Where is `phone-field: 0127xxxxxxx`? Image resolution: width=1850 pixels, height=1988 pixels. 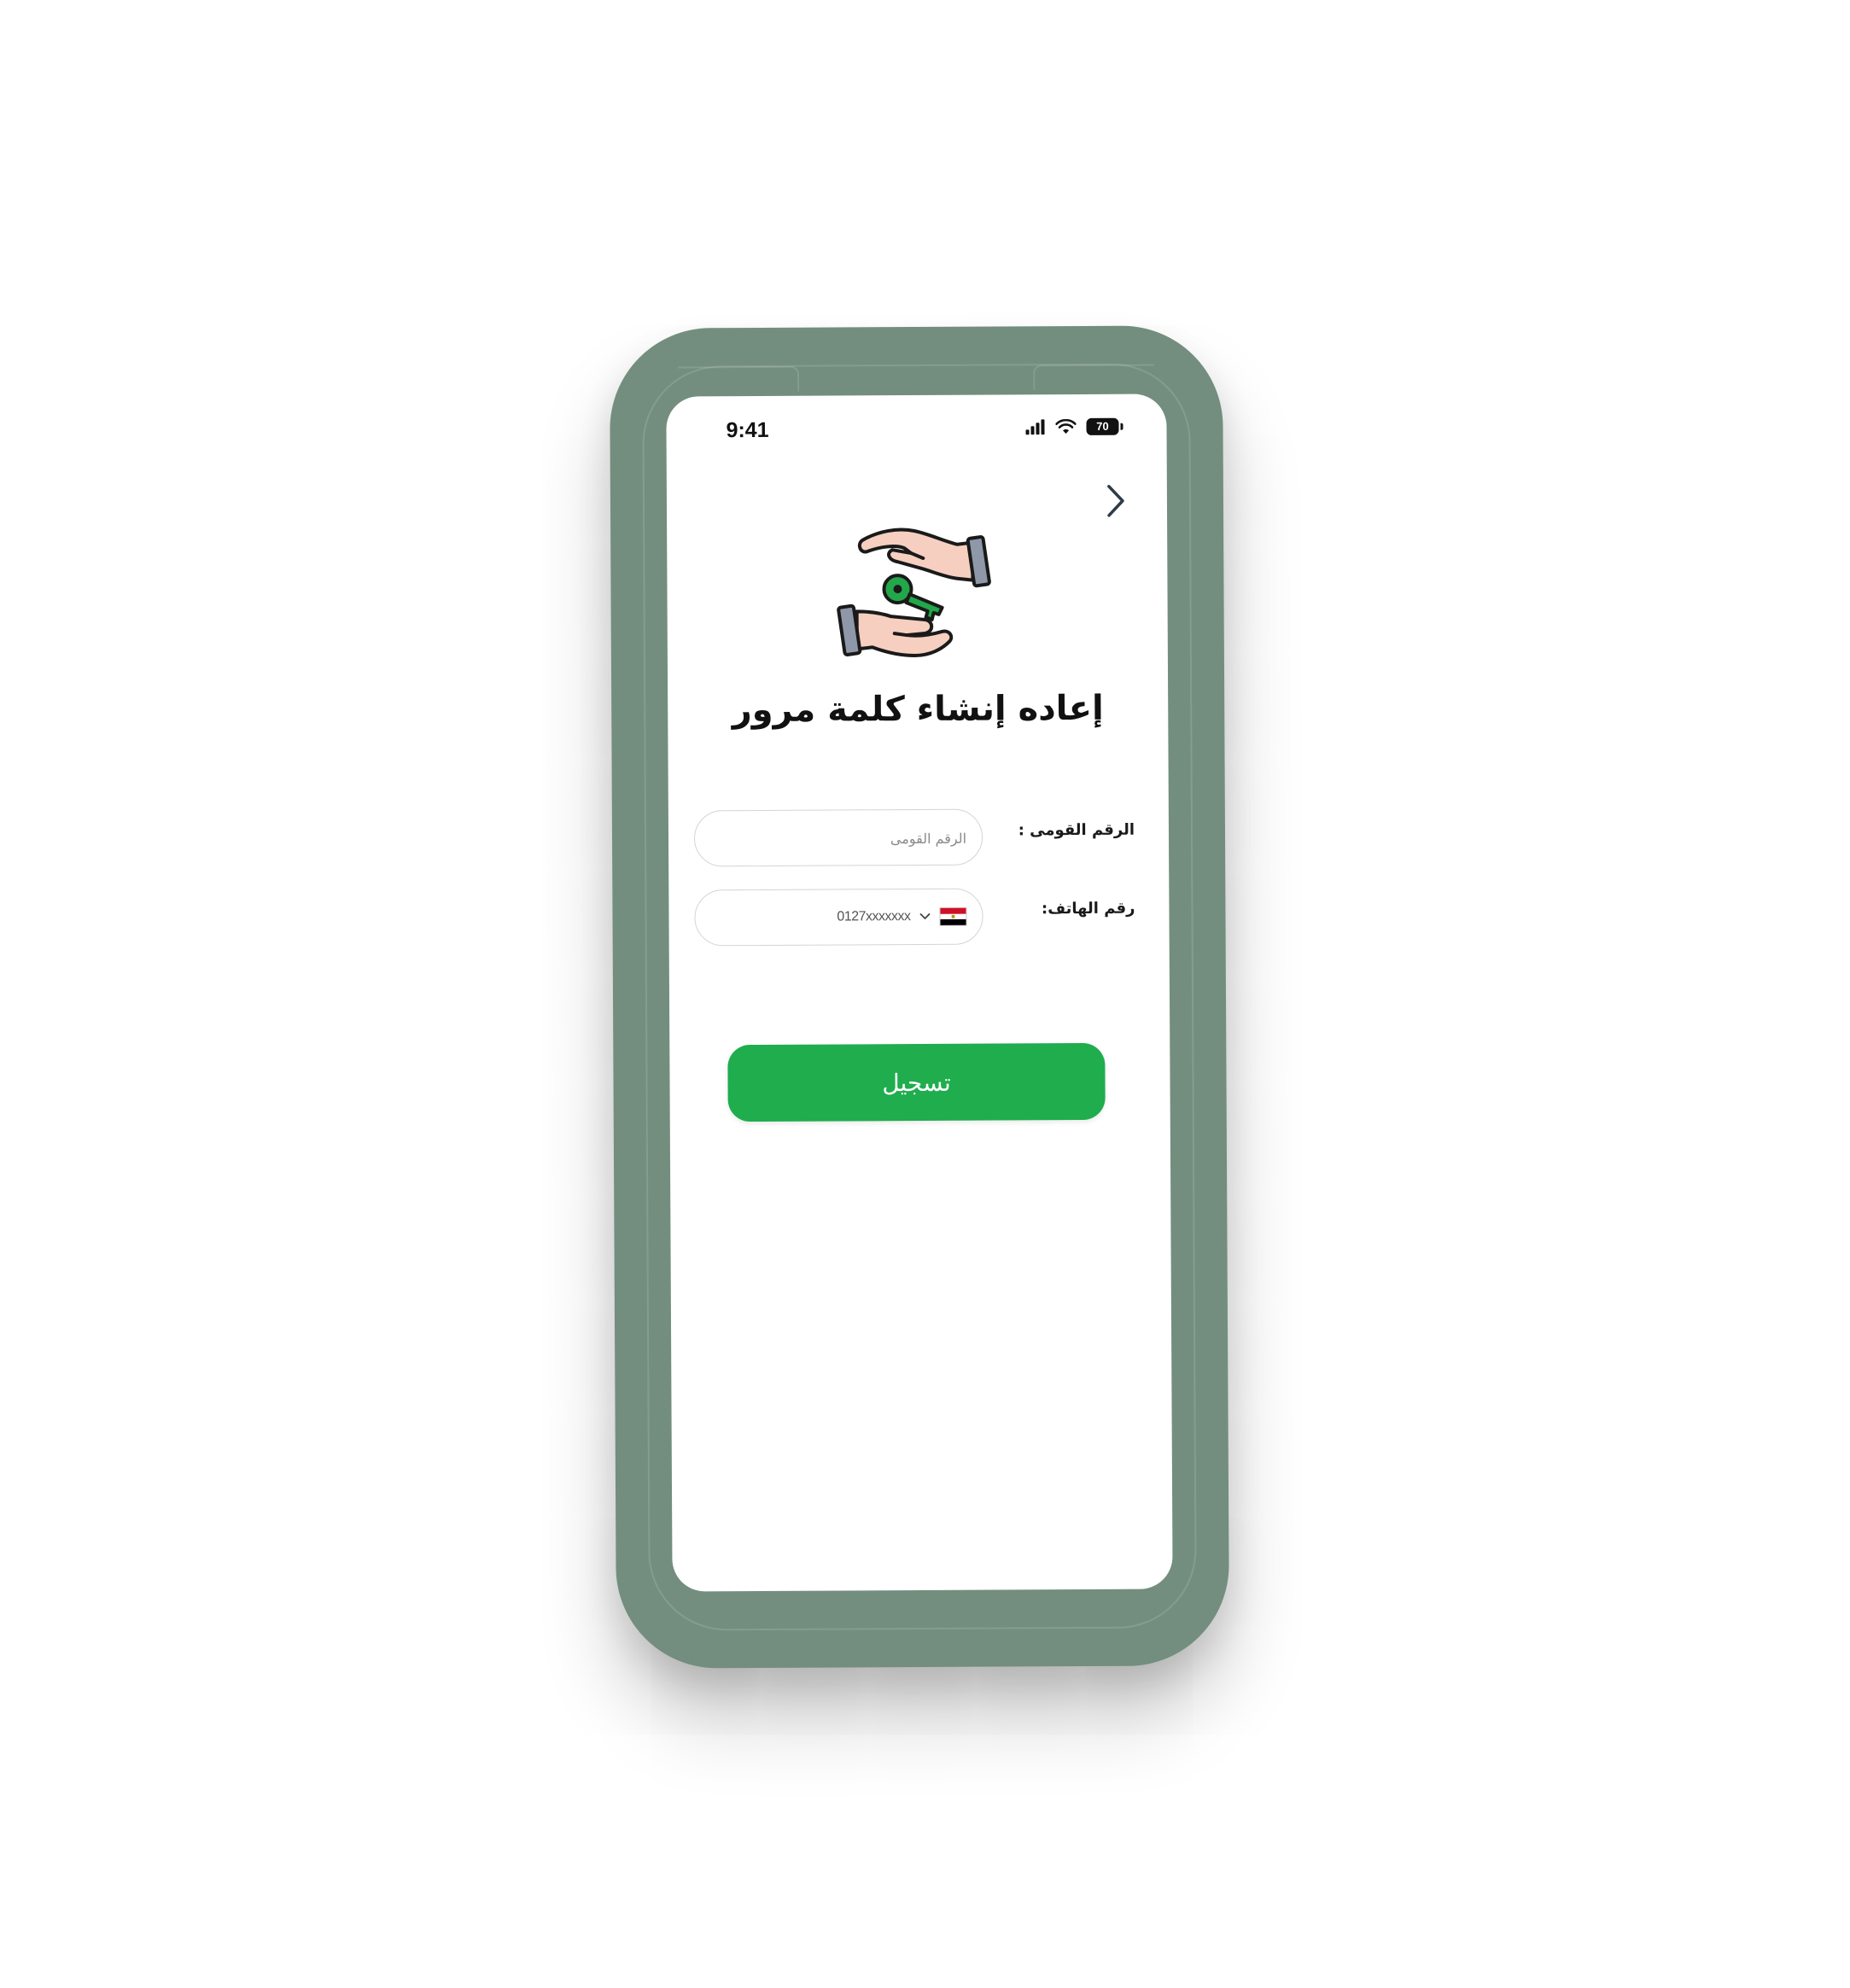 phone-field: 0127xxxxxxx is located at coordinates (839, 917).